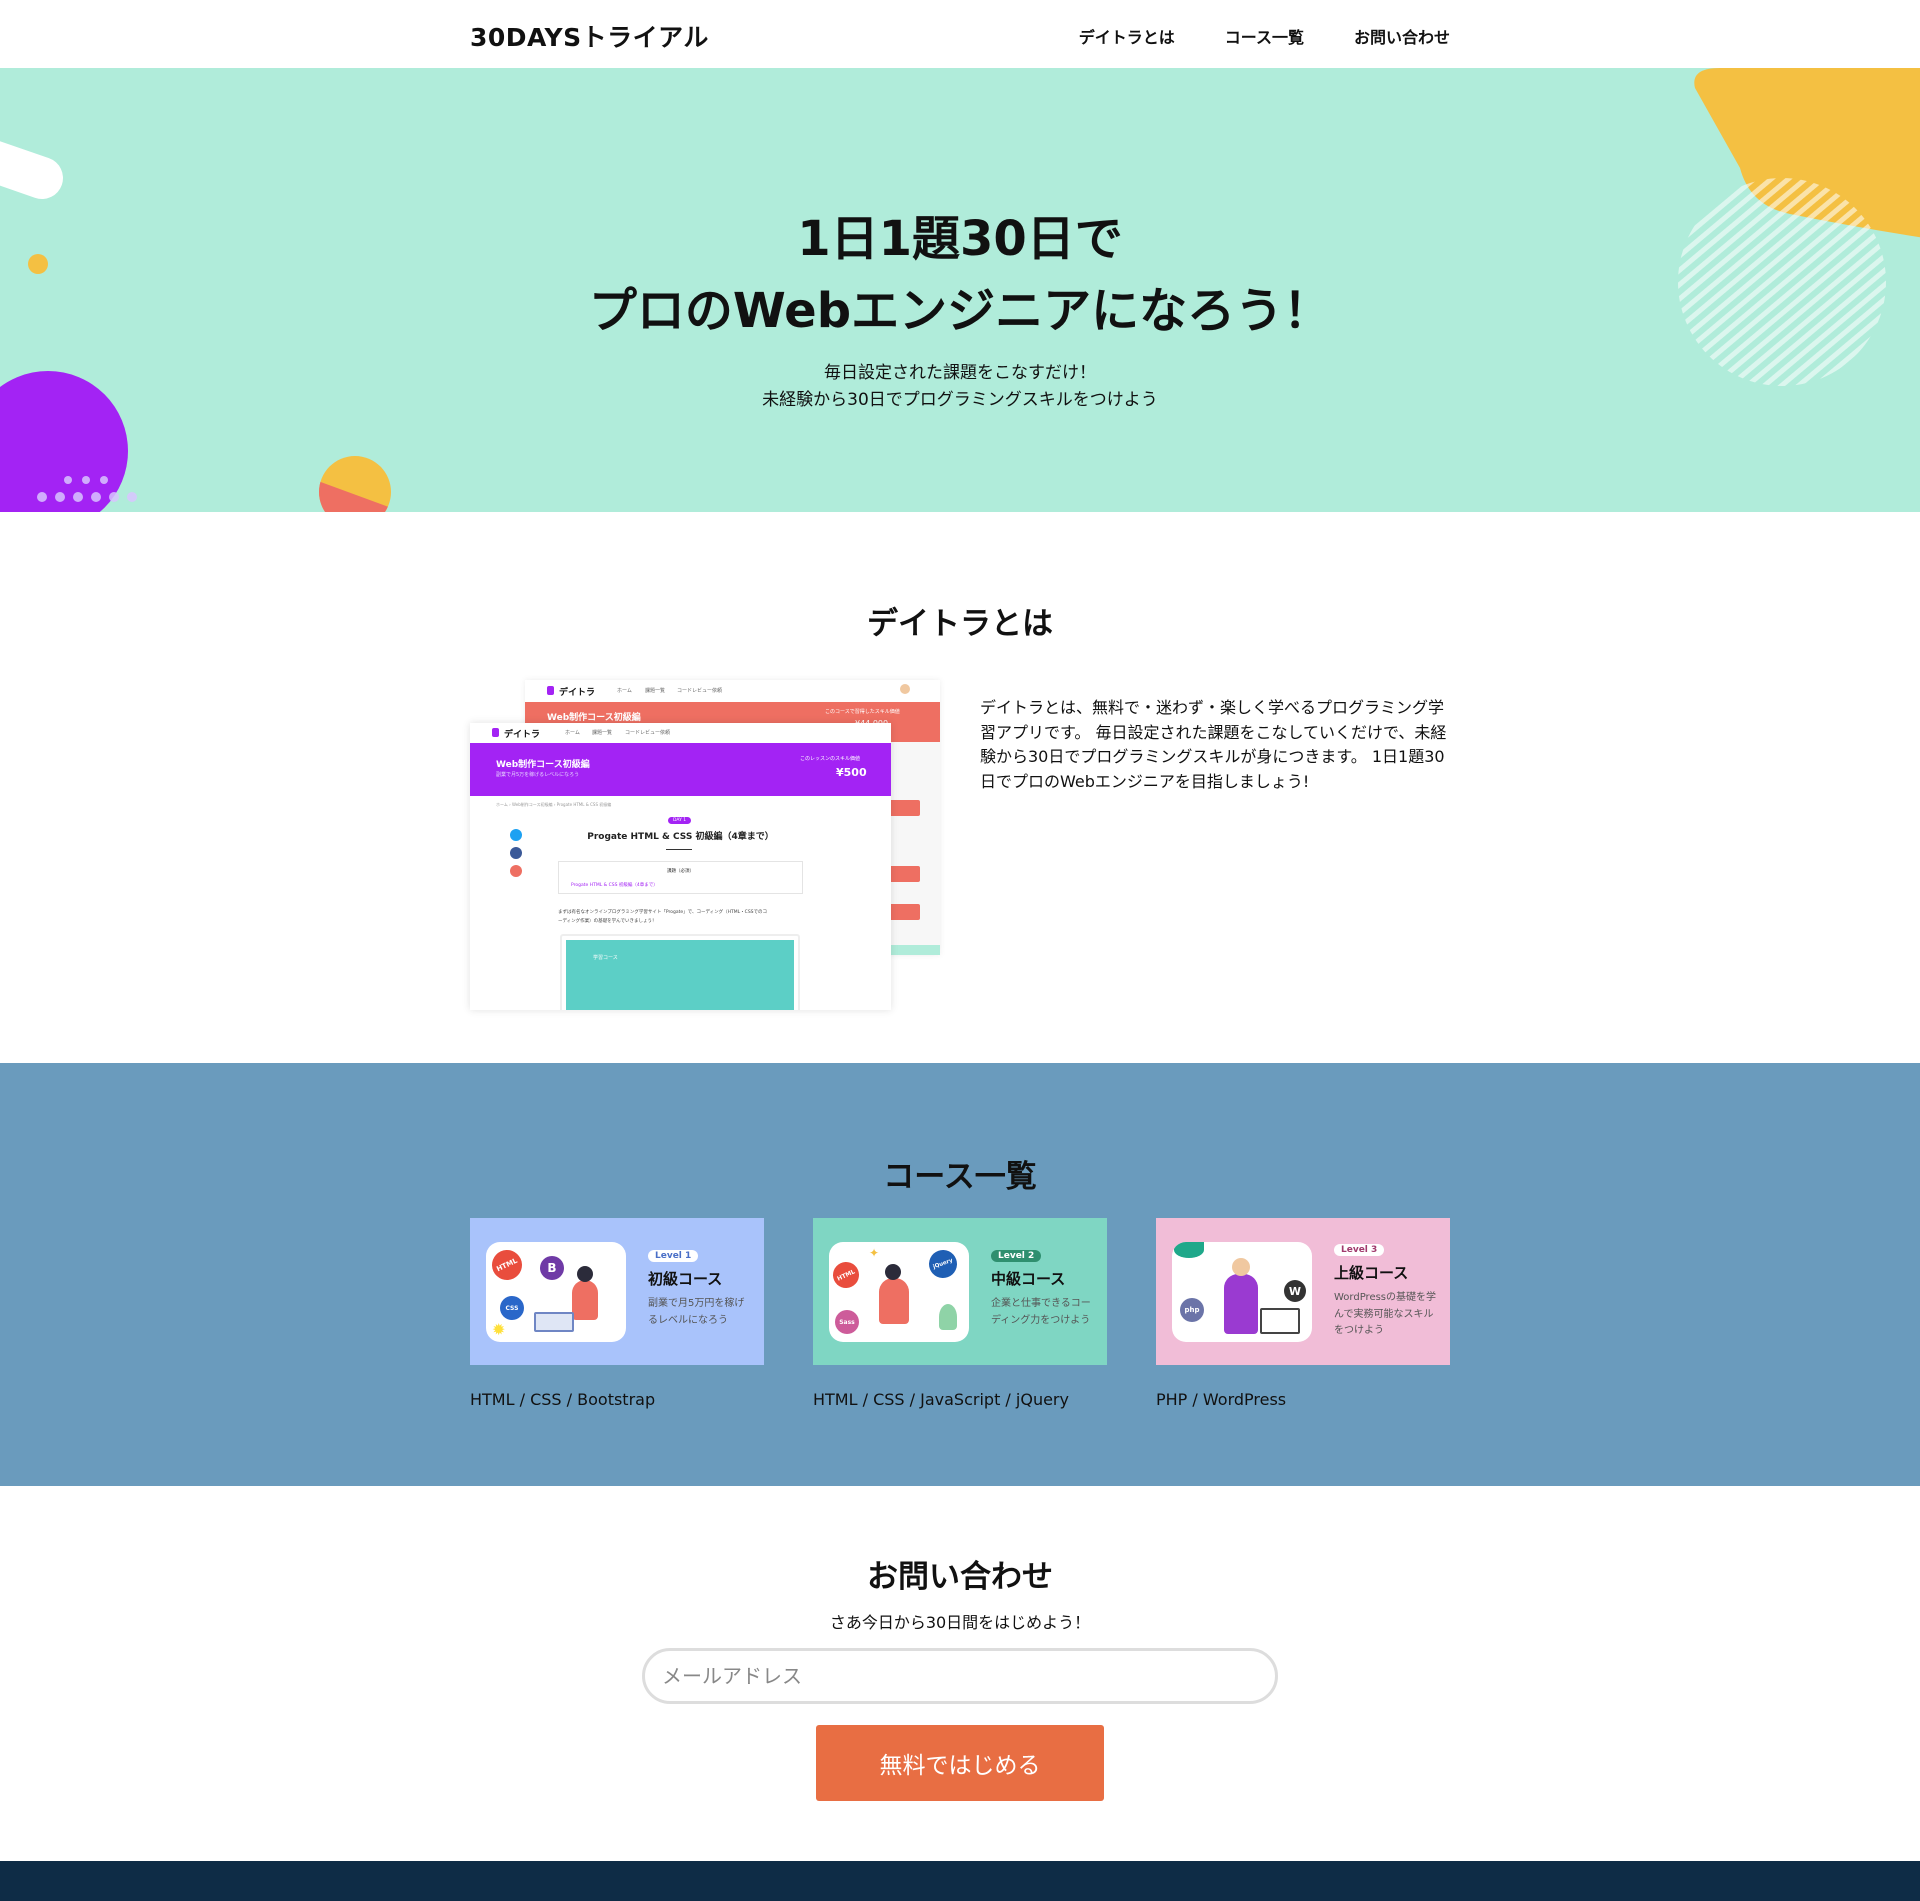  Describe the element at coordinates (960, 311) in the screenshot. I see `hero-title-line-2: プロのWebエンジニアになろう！` at that location.